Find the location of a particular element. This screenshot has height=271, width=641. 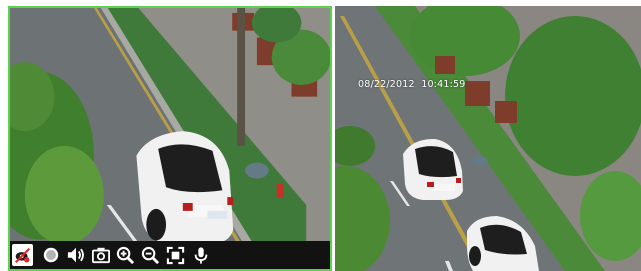

volume-button is located at coordinates (75, 255).